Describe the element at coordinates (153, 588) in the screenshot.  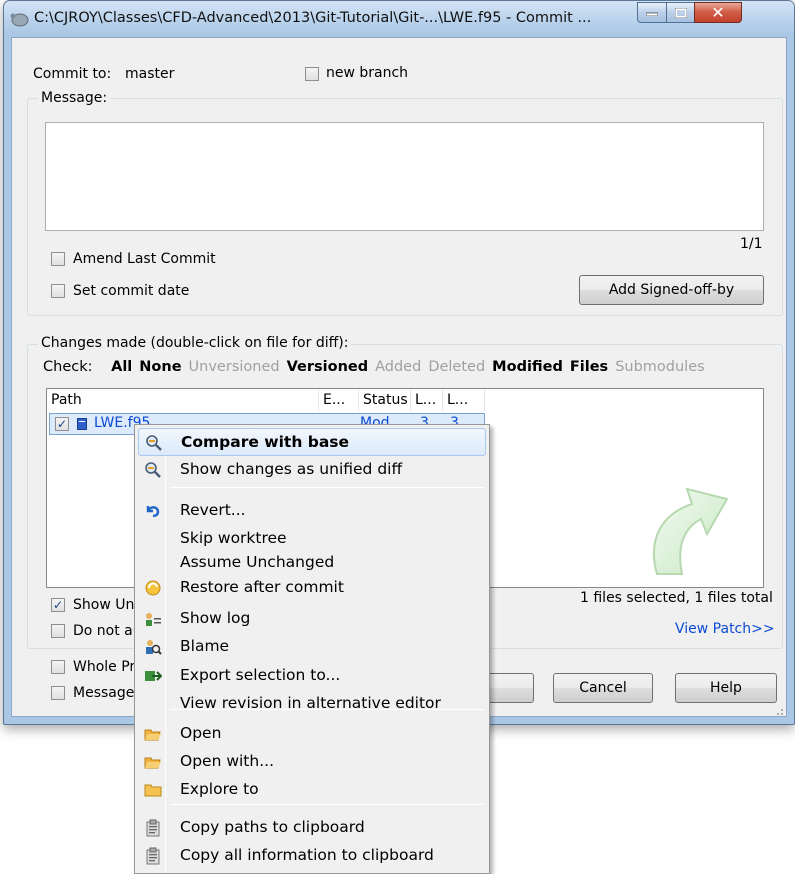
I see `restore-icon` at that location.